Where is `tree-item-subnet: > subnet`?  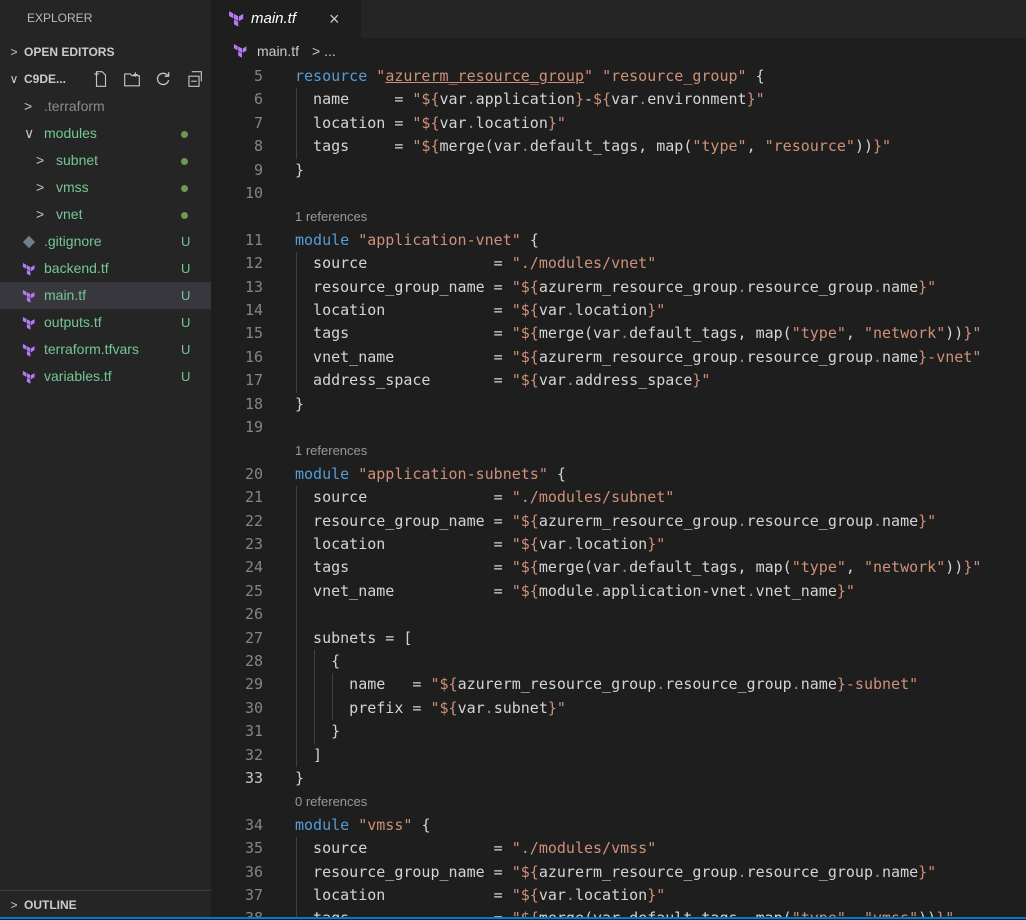 tree-item-subnet: > subnet is located at coordinates (105, 160).